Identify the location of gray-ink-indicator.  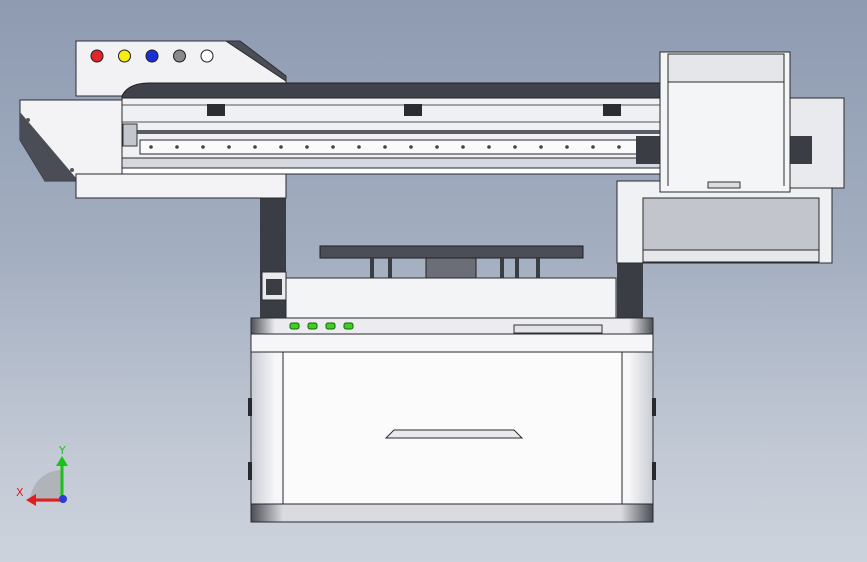
(179, 56).